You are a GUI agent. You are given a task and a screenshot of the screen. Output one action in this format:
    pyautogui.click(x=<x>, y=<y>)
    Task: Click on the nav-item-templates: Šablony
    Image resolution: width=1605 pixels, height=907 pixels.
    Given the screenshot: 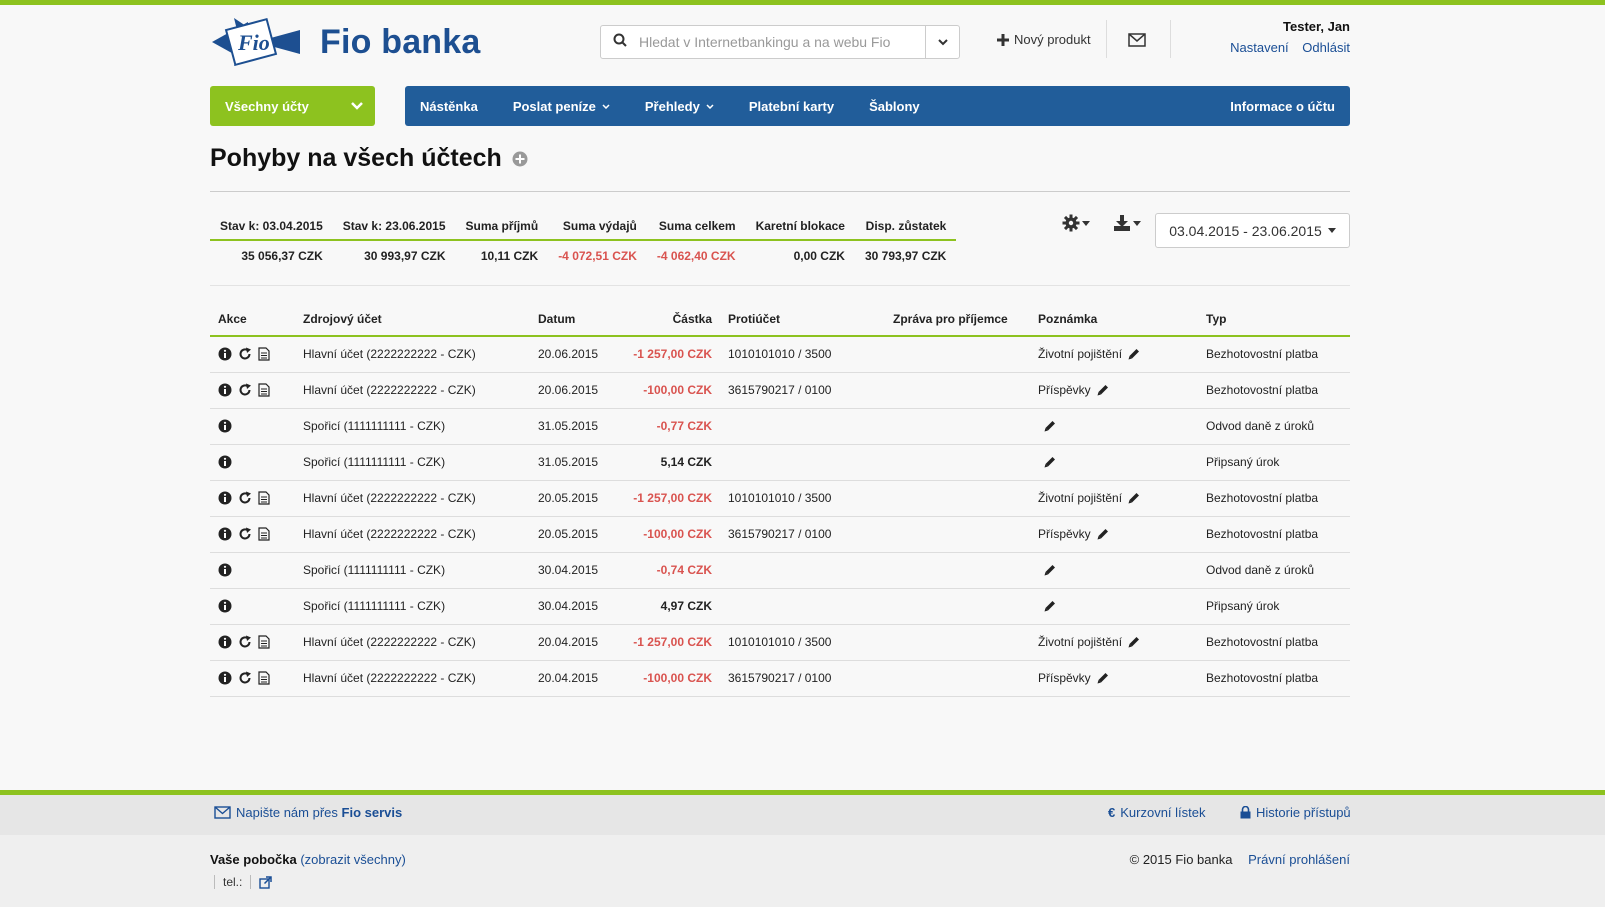 What is the action you would take?
    pyautogui.click(x=894, y=106)
    